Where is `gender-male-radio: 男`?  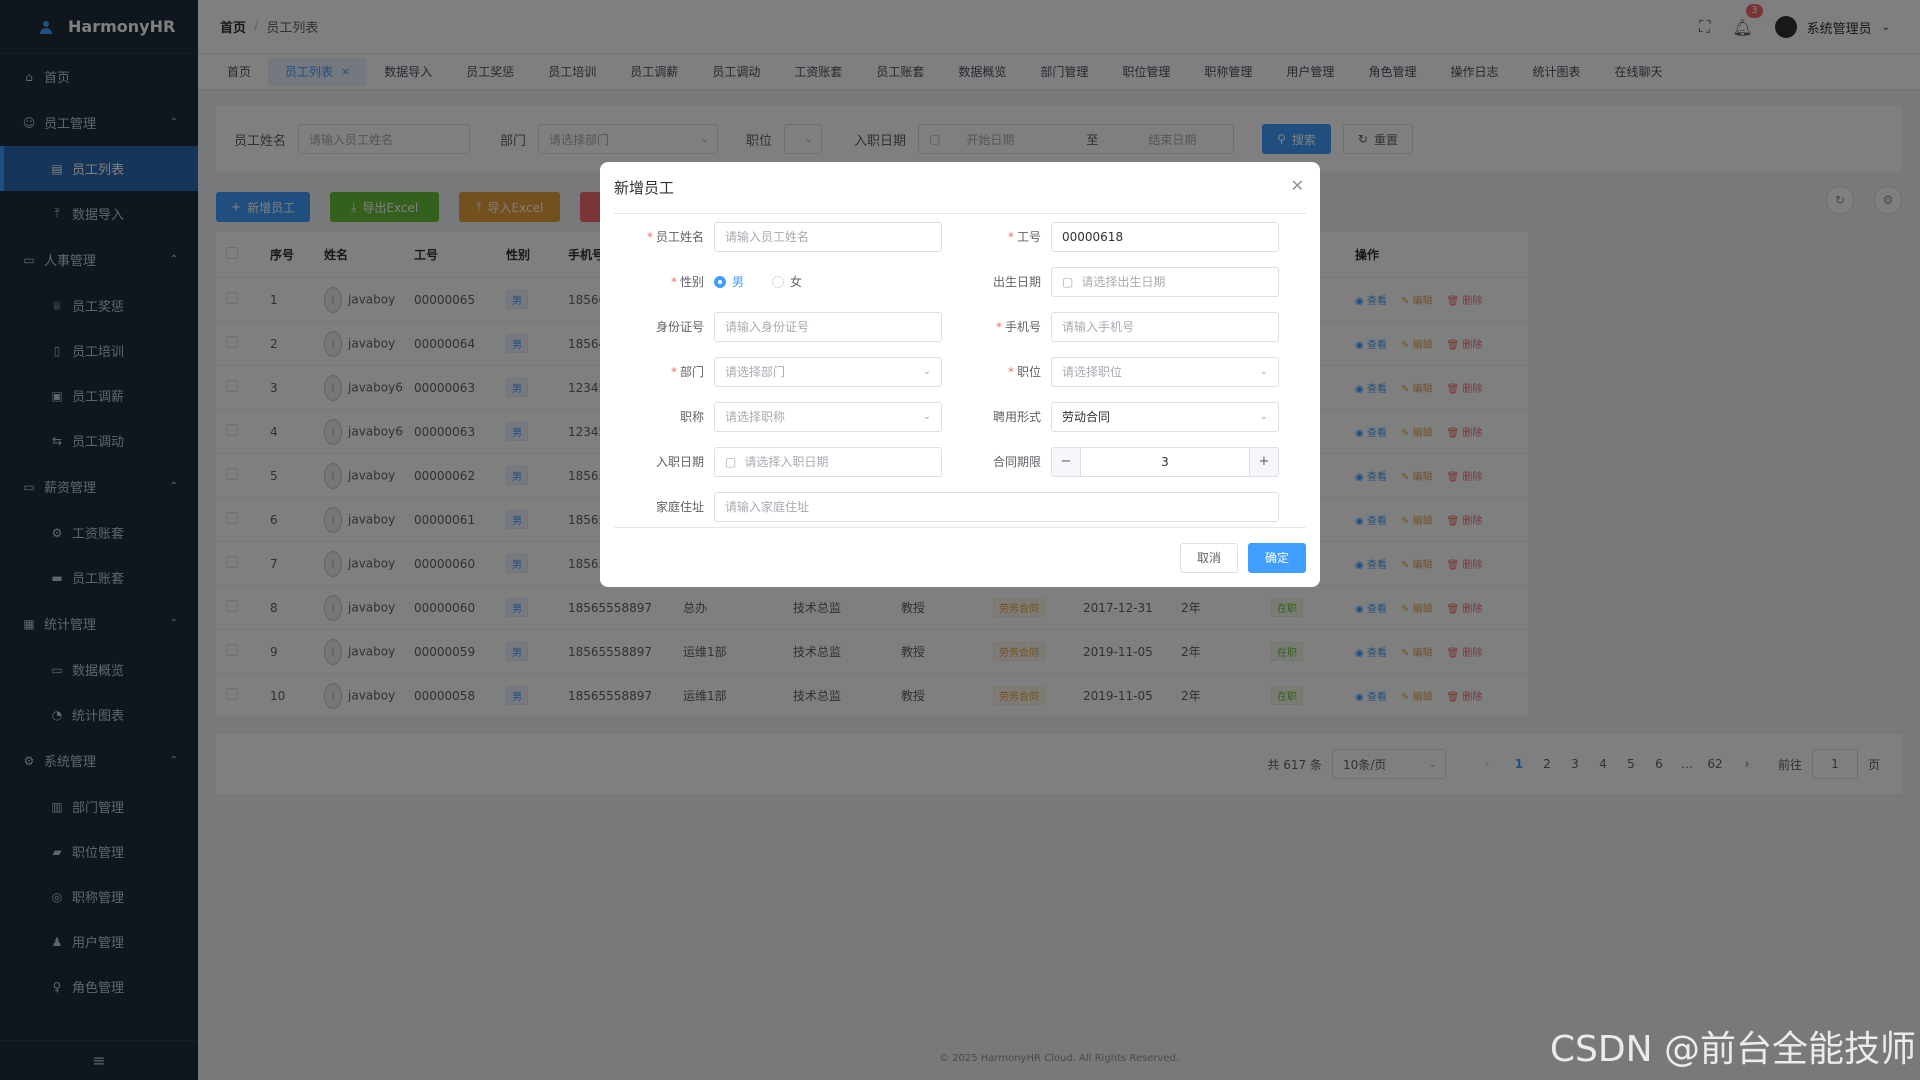
gender-male-radio: 男 is located at coordinates (729, 281).